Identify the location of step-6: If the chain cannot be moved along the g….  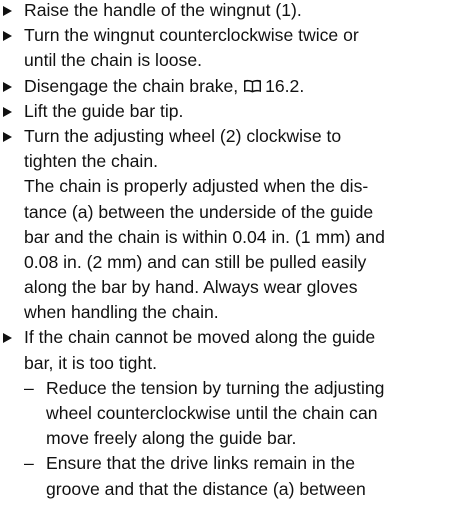
(233, 337).